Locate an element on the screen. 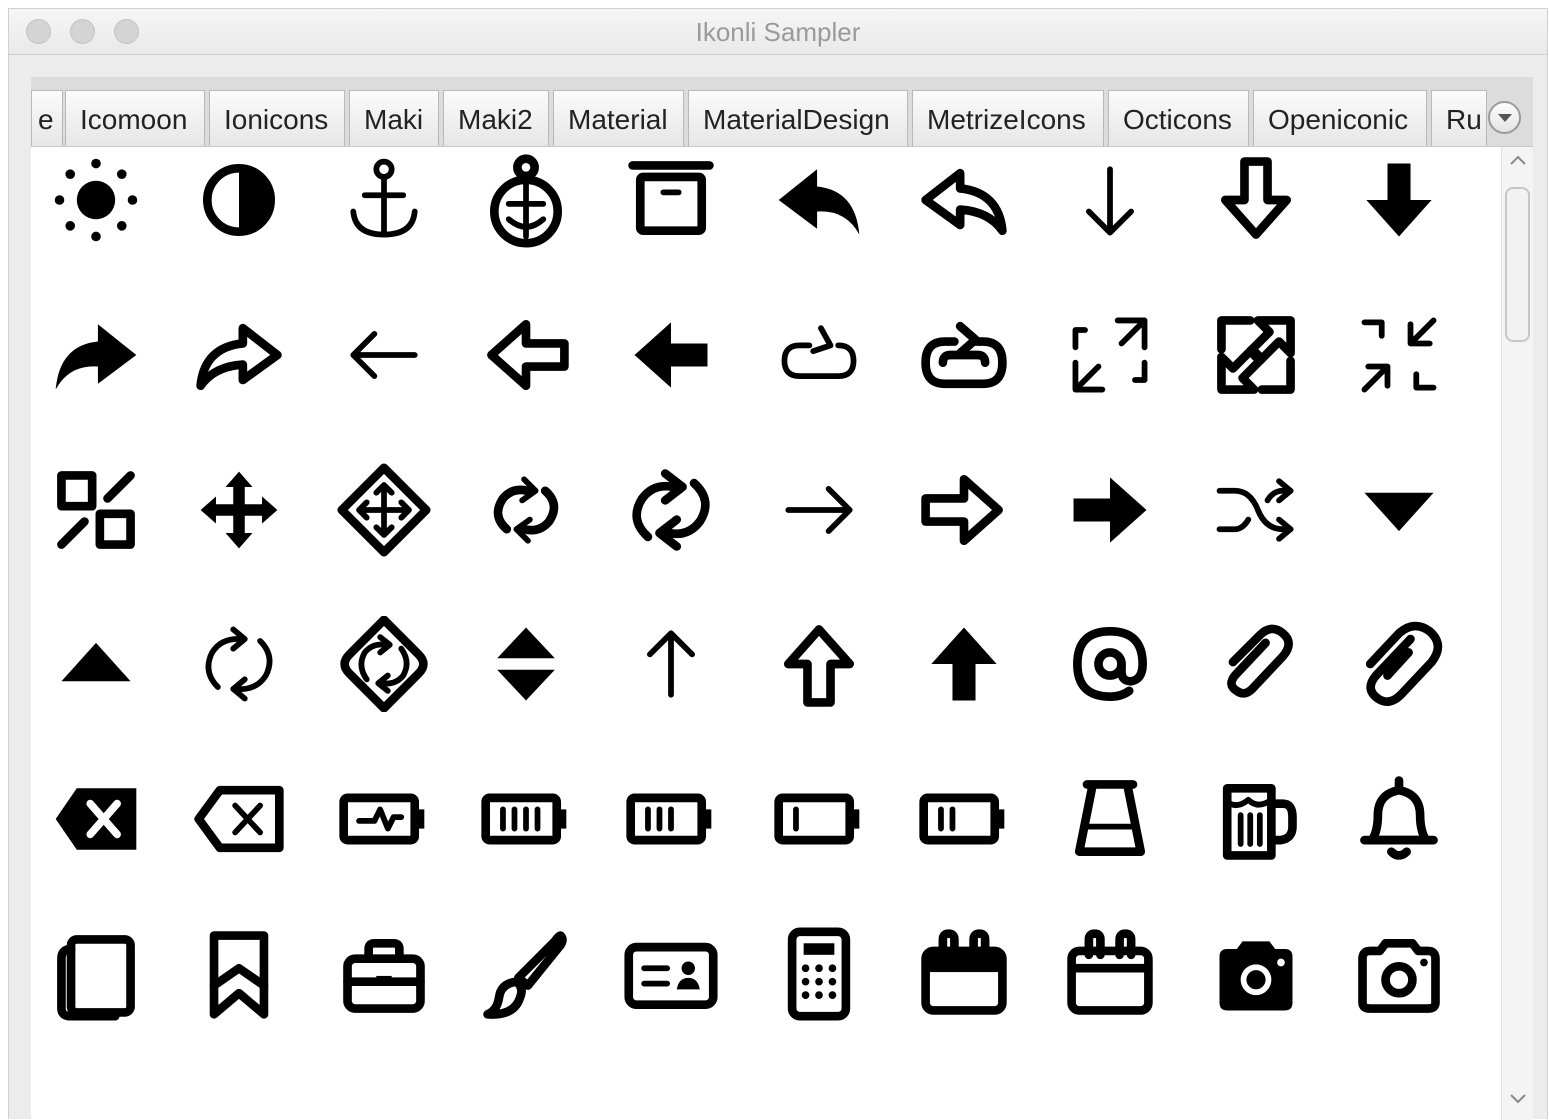  arrow-right-filled-icon is located at coordinates (1110, 510).